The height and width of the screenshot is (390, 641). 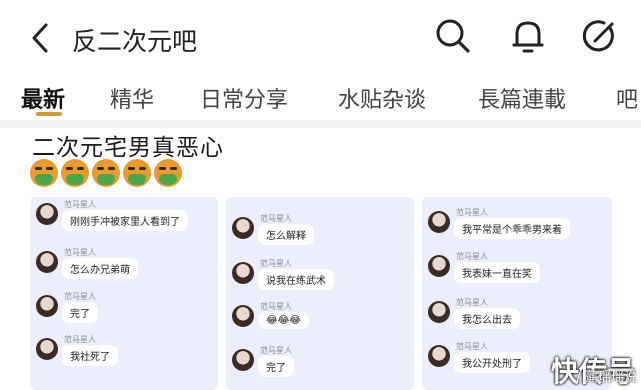 What do you see at coordinates (382, 98) in the screenshot?
I see `tab-chat: 水贴杂谈` at bounding box center [382, 98].